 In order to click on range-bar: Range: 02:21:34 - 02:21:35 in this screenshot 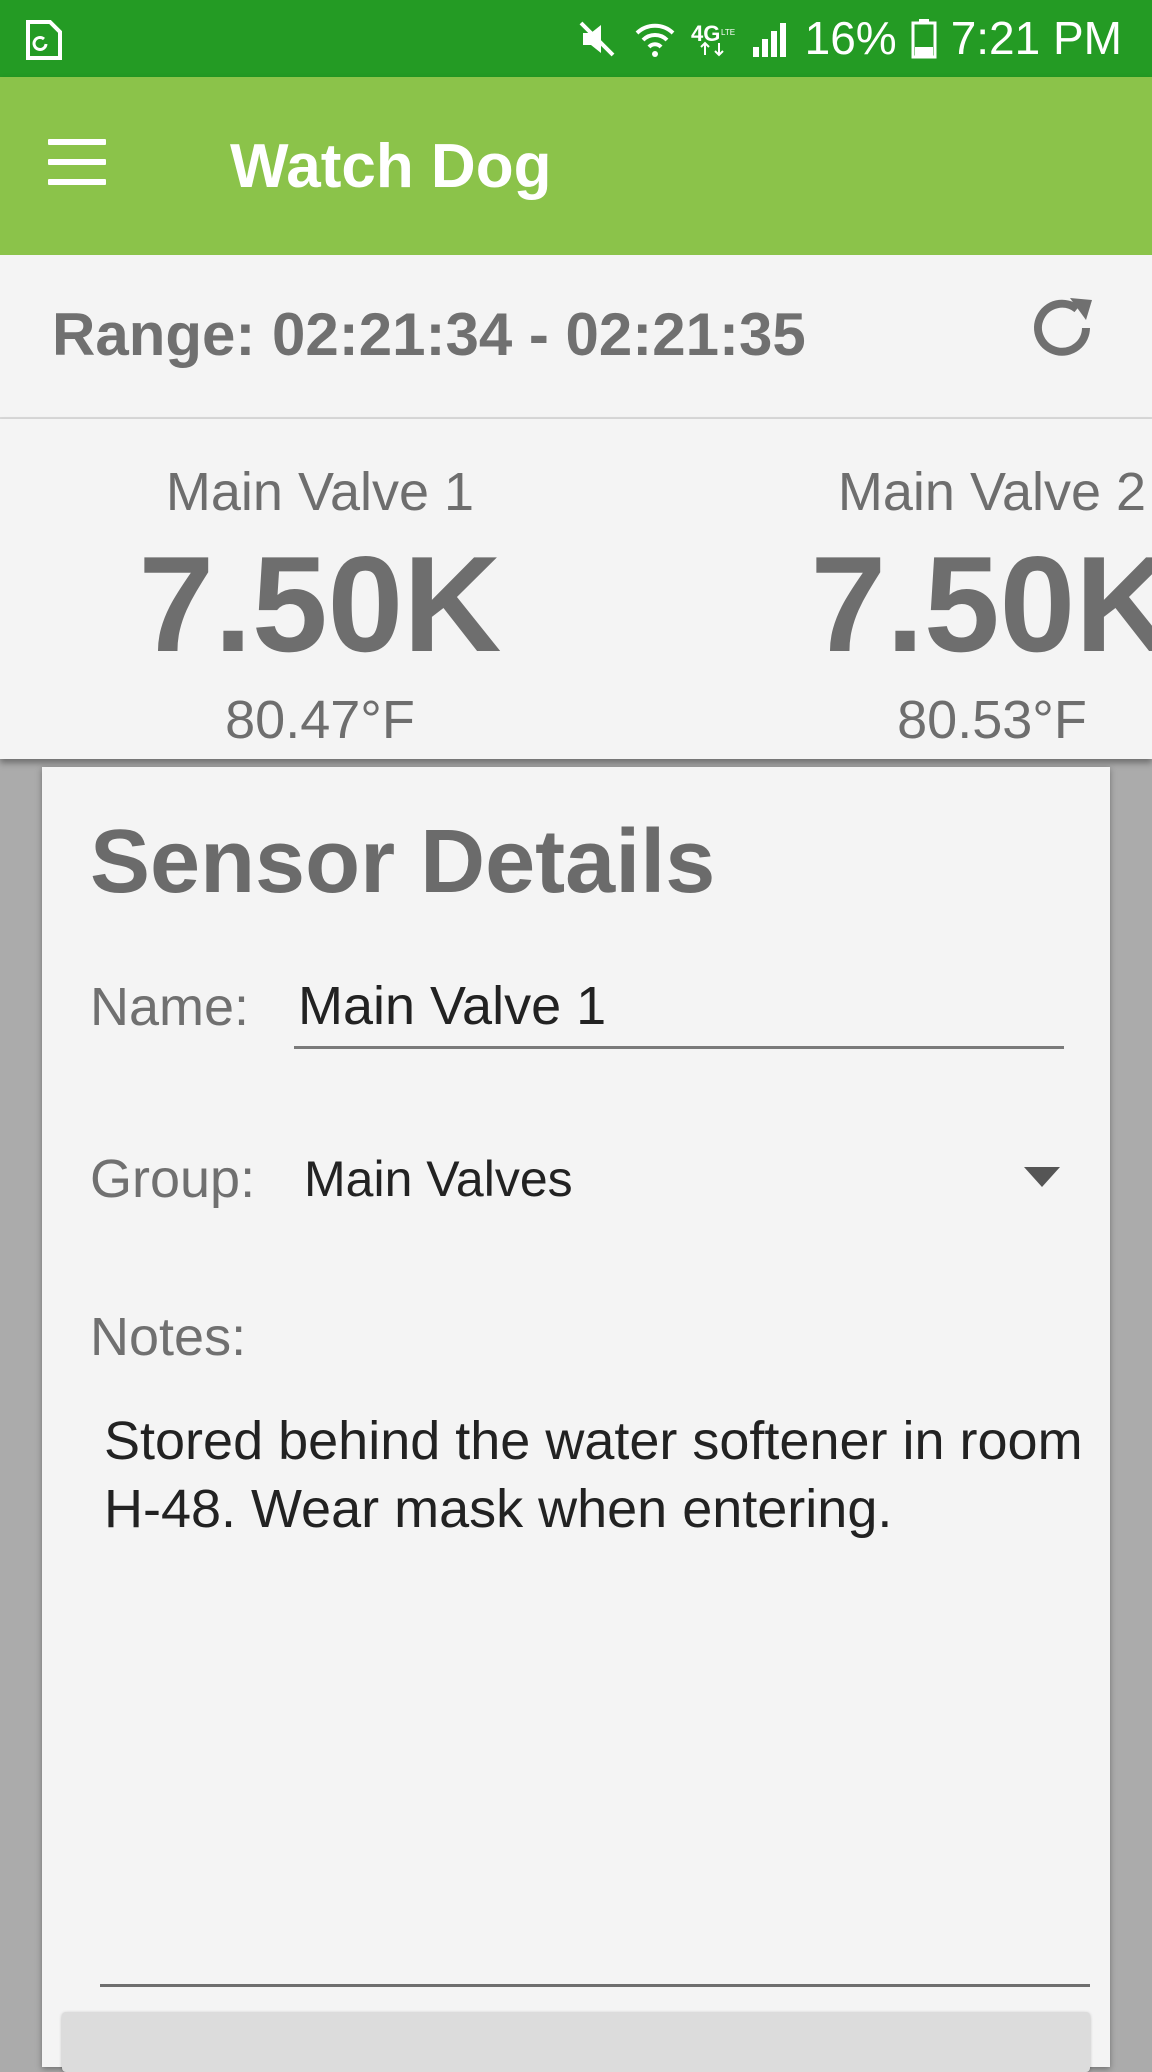, I will do `click(576, 337)`.